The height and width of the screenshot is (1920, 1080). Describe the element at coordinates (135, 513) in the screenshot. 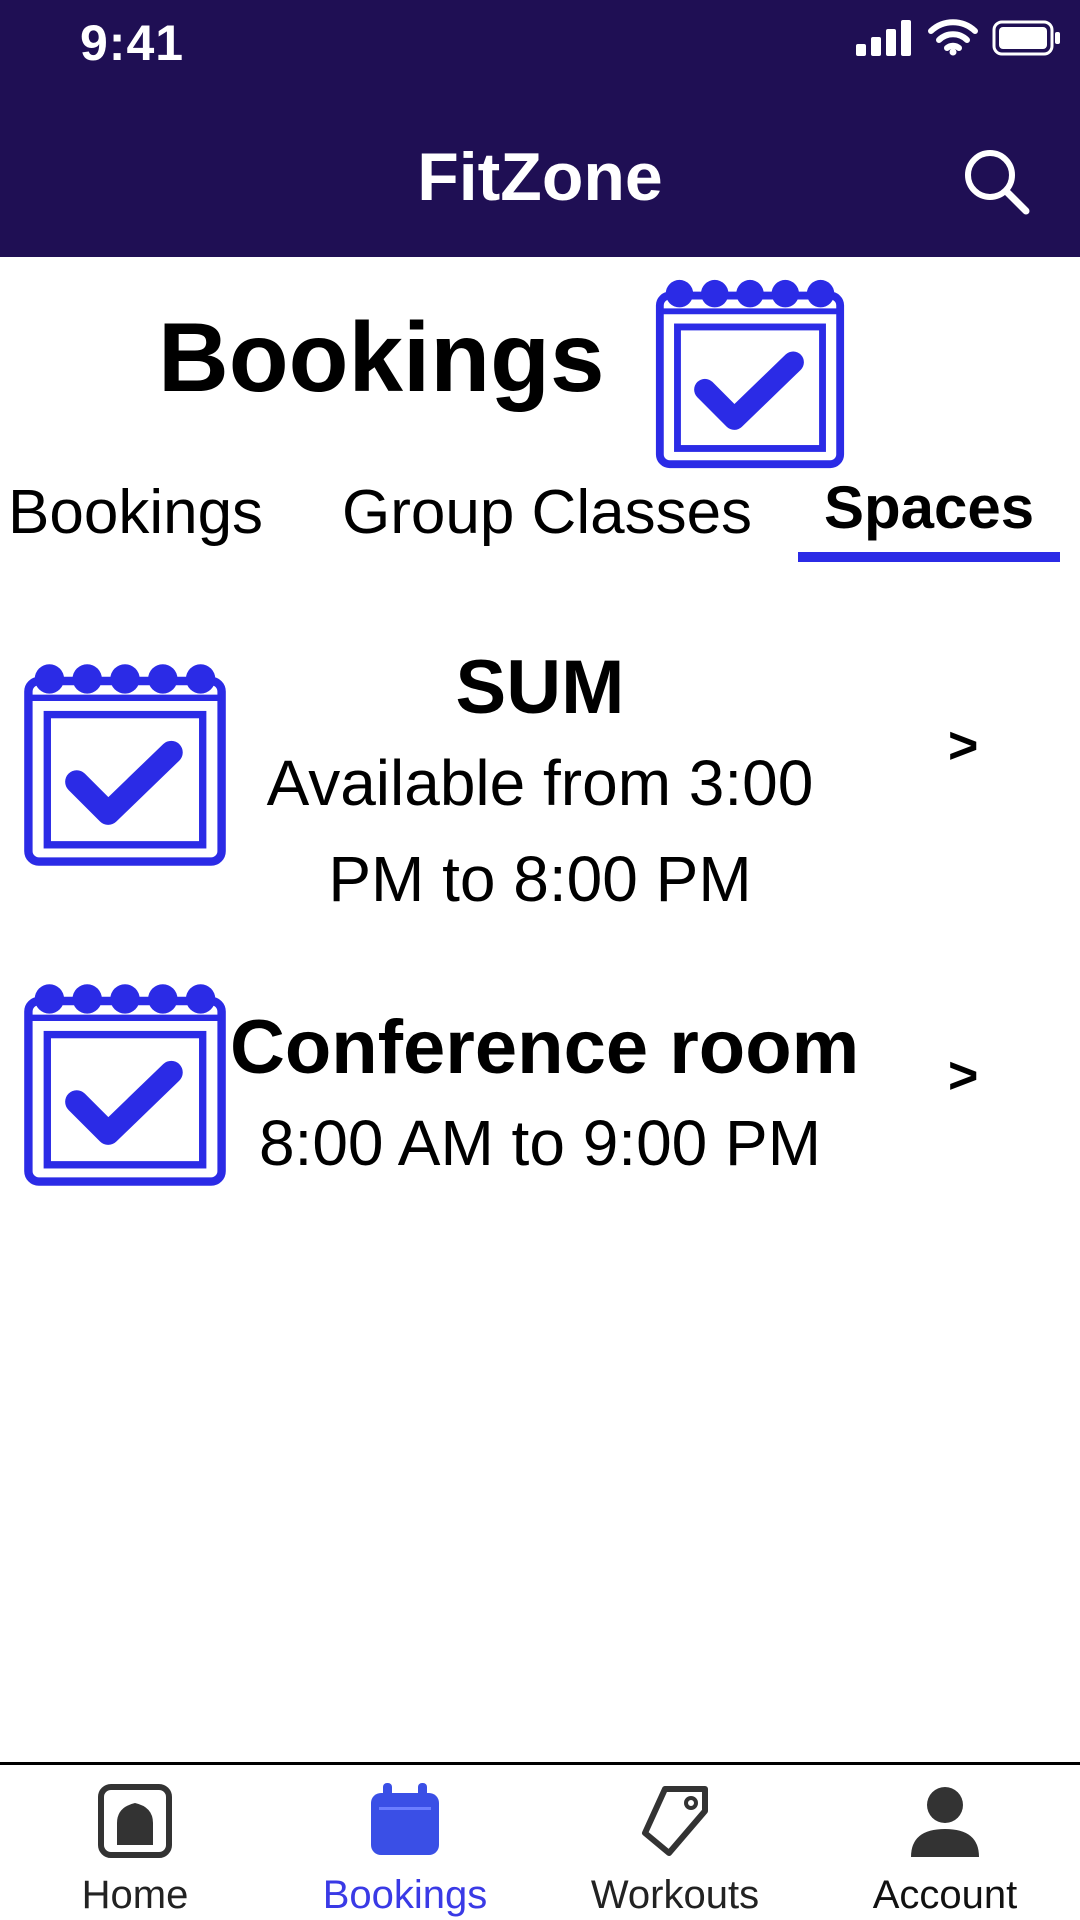

I see `tab-bookings: Bookings` at that location.